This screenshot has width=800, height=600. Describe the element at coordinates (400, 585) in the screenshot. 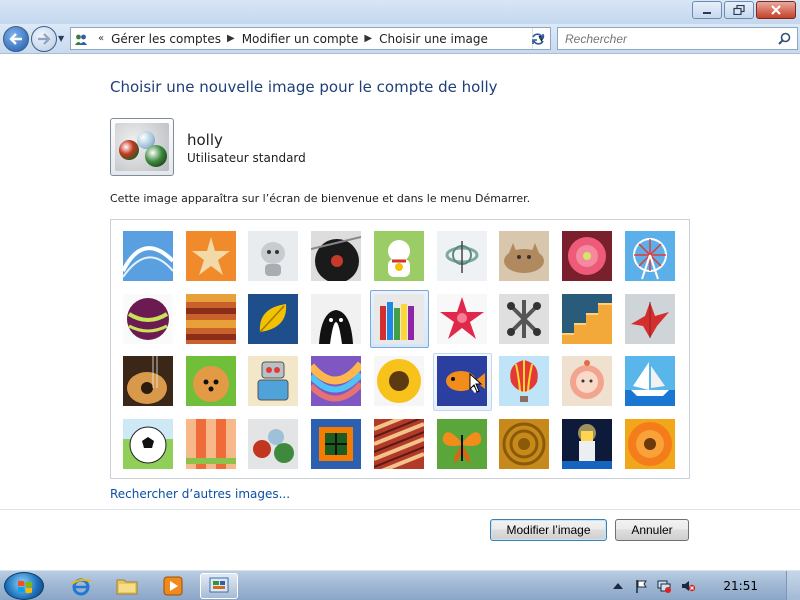

I see `taskbar: 21:51` at that location.